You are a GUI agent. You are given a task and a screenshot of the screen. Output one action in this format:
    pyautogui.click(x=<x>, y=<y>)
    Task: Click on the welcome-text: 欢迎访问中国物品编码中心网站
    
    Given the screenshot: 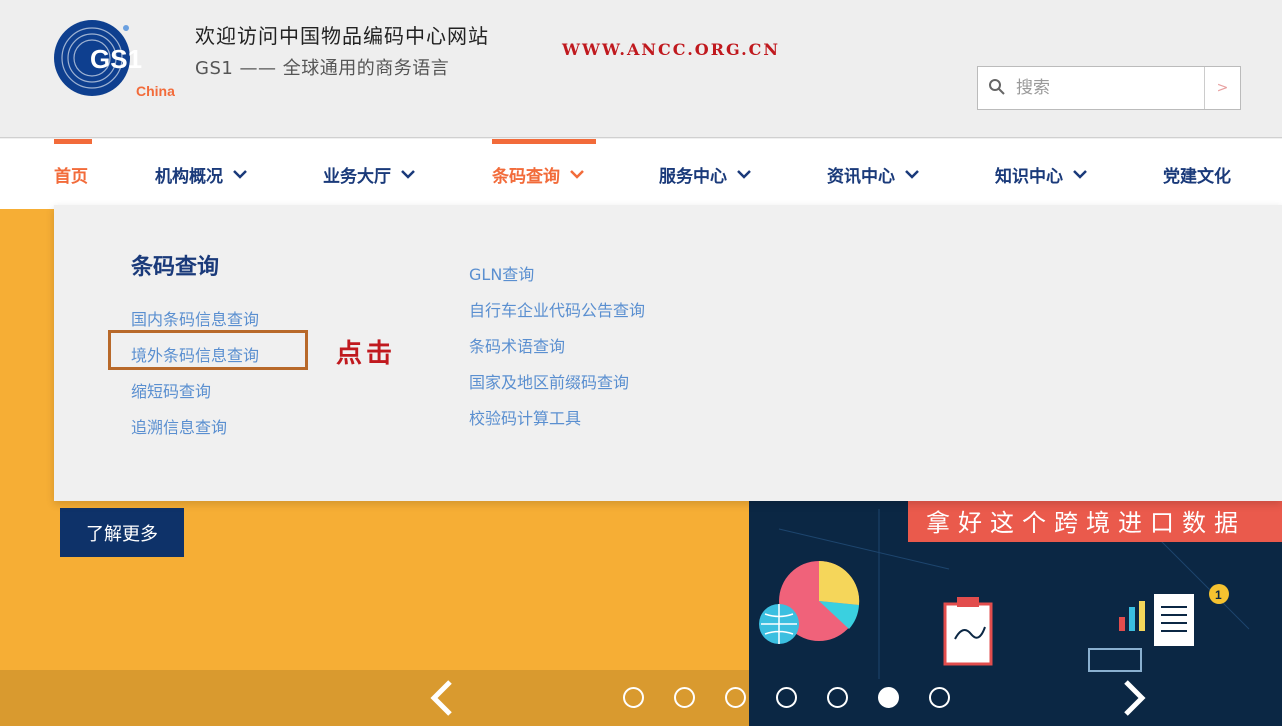 What is the action you would take?
    pyautogui.click(x=342, y=36)
    